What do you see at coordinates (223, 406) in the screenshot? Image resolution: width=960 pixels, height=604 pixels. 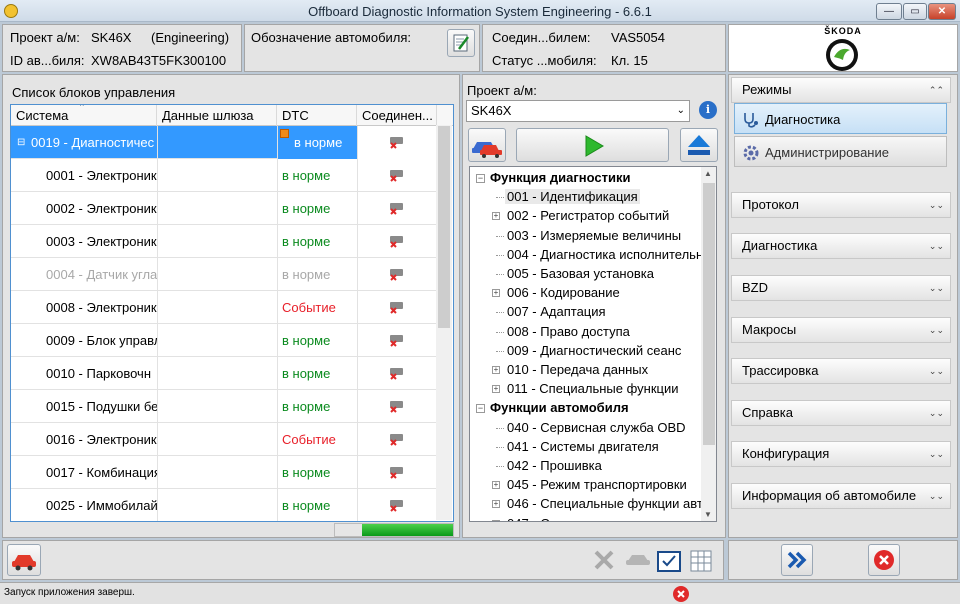 I see `table-row: 0015 - Подушки бе в норме` at bounding box center [223, 406].